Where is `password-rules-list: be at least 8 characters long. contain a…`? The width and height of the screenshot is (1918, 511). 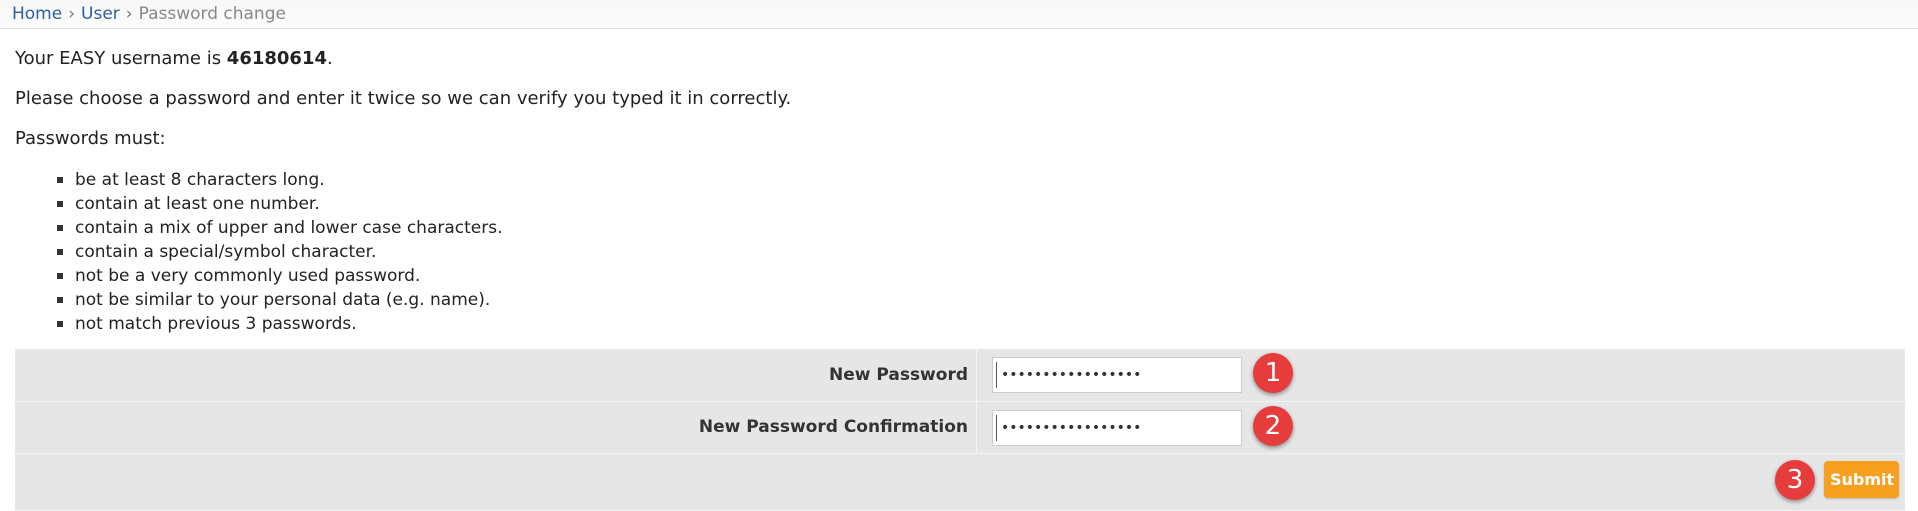 password-rules-list: be at least 8 characters long. contain a… is located at coordinates (280, 252).